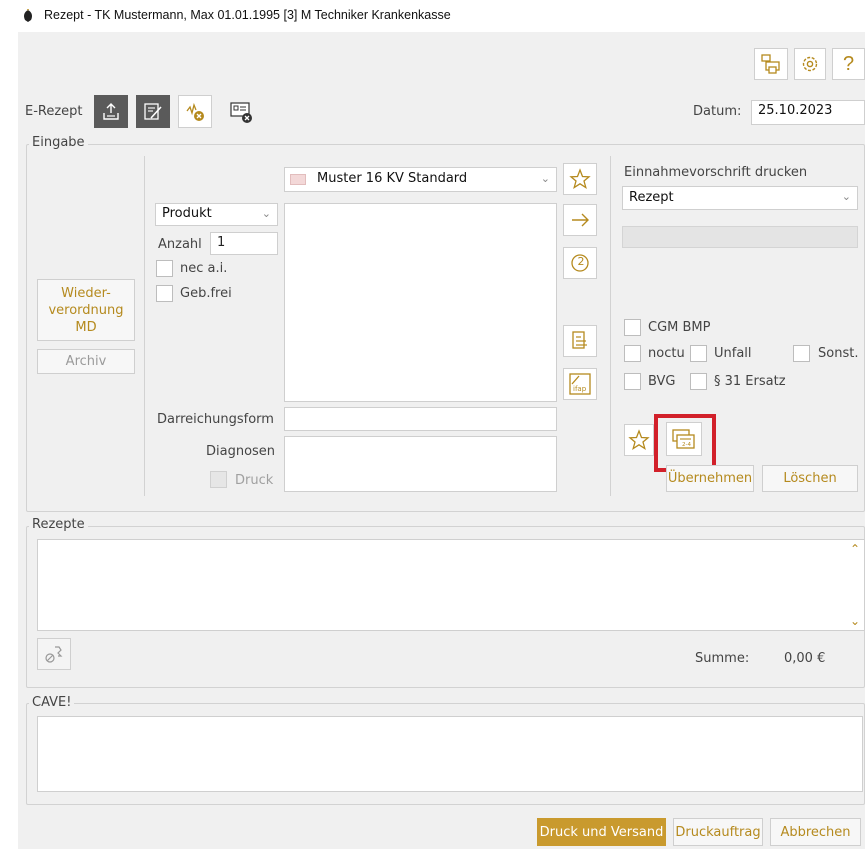 The image size is (865, 849). I want to click on medication-plan-button, so click(580, 341).